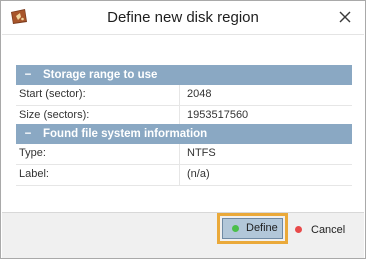 The image size is (366, 259). Describe the element at coordinates (298, 229) in the screenshot. I see `red-dot-icon` at that location.